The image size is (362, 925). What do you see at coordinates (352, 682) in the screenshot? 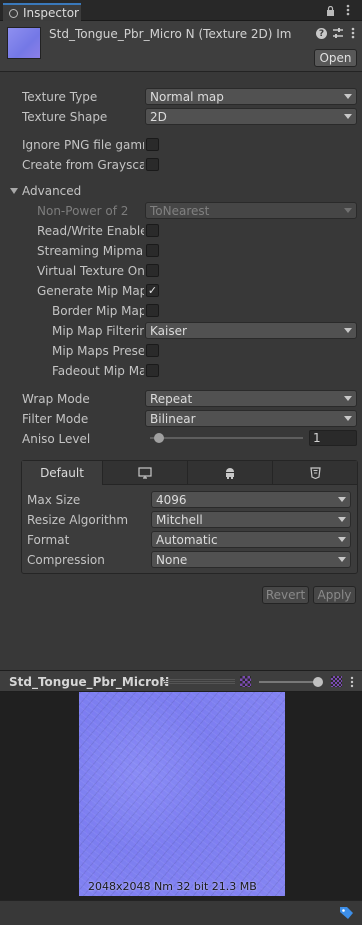
I see `preview-more-icon` at bounding box center [352, 682].